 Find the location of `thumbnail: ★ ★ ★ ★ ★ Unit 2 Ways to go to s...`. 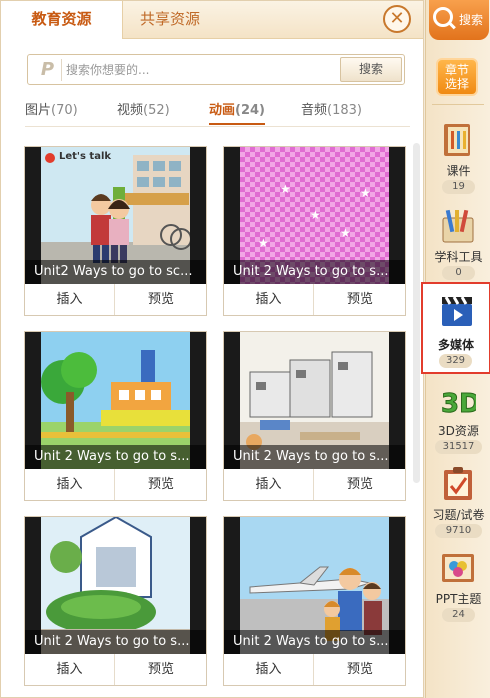

thumbnail: ★ ★ ★ ★ ★ Unit 2 Ways to go to s... is located at coordinates (314, 215).